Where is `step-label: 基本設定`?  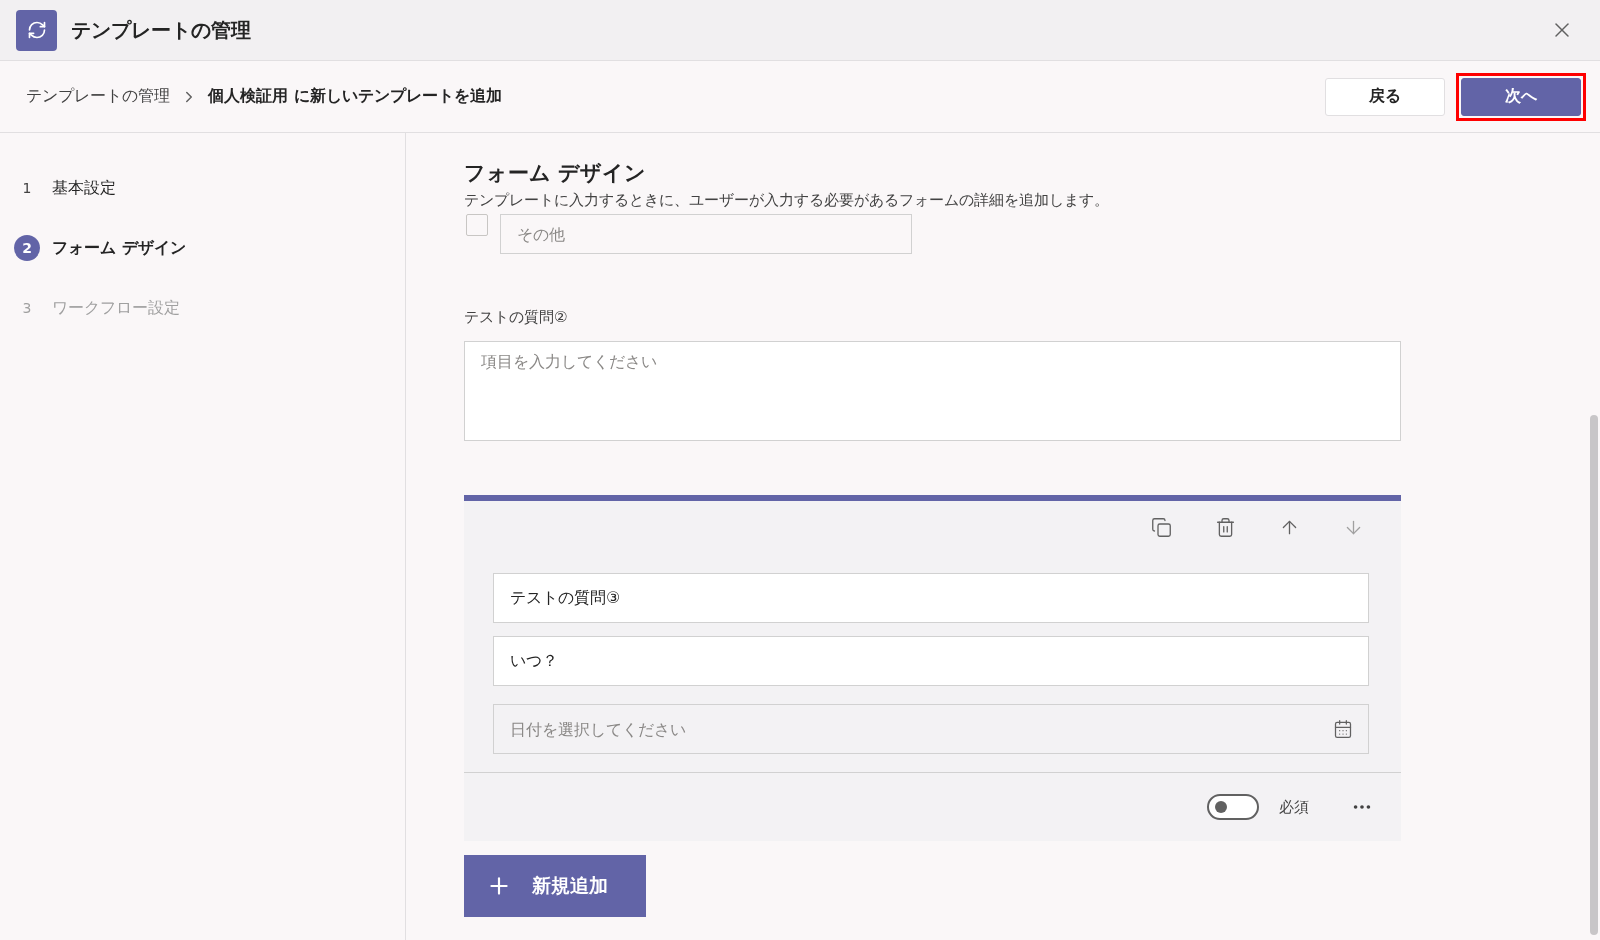 step-label: 基本設定 is located at coordinates (84, 188).